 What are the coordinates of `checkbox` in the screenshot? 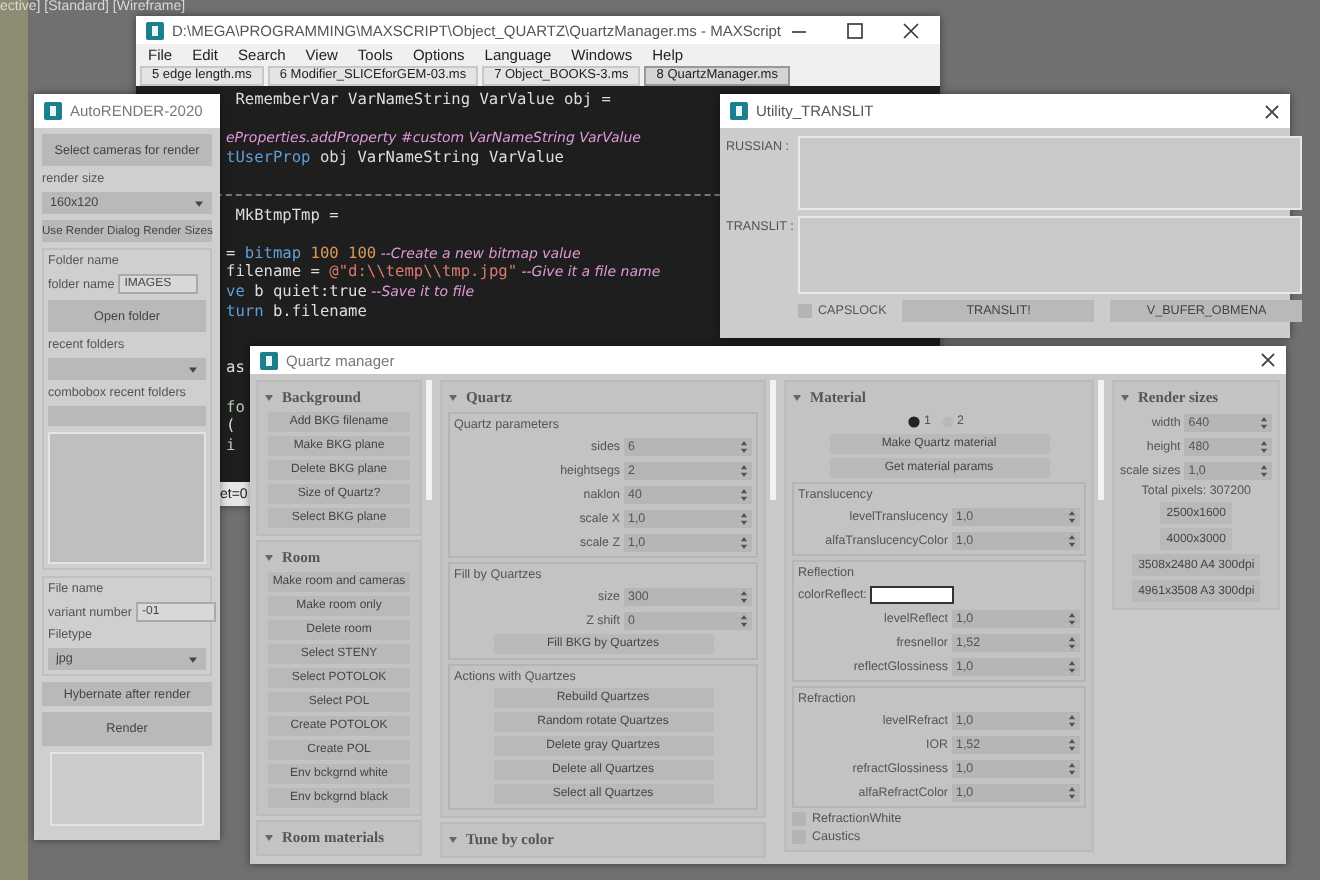 It's located at (805, 311).